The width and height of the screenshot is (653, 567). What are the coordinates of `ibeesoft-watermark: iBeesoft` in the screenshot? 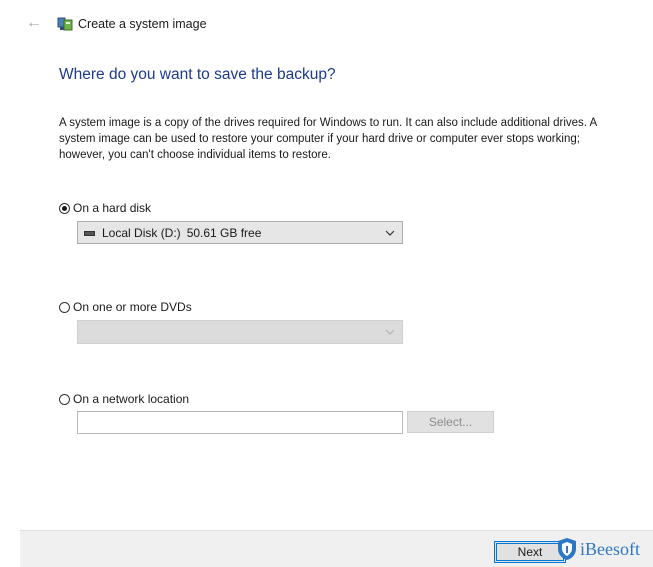 It's located at (598, 549).